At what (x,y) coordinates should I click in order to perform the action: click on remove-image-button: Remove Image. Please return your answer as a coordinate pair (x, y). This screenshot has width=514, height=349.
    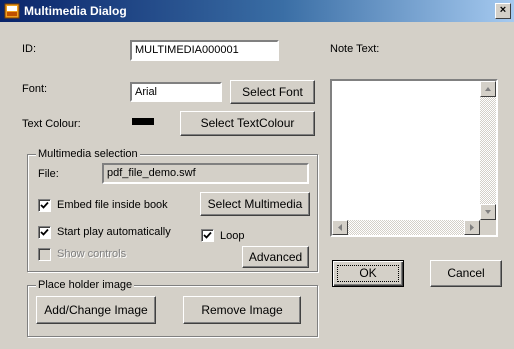
    Looking at the image, I should click on (242, 310).